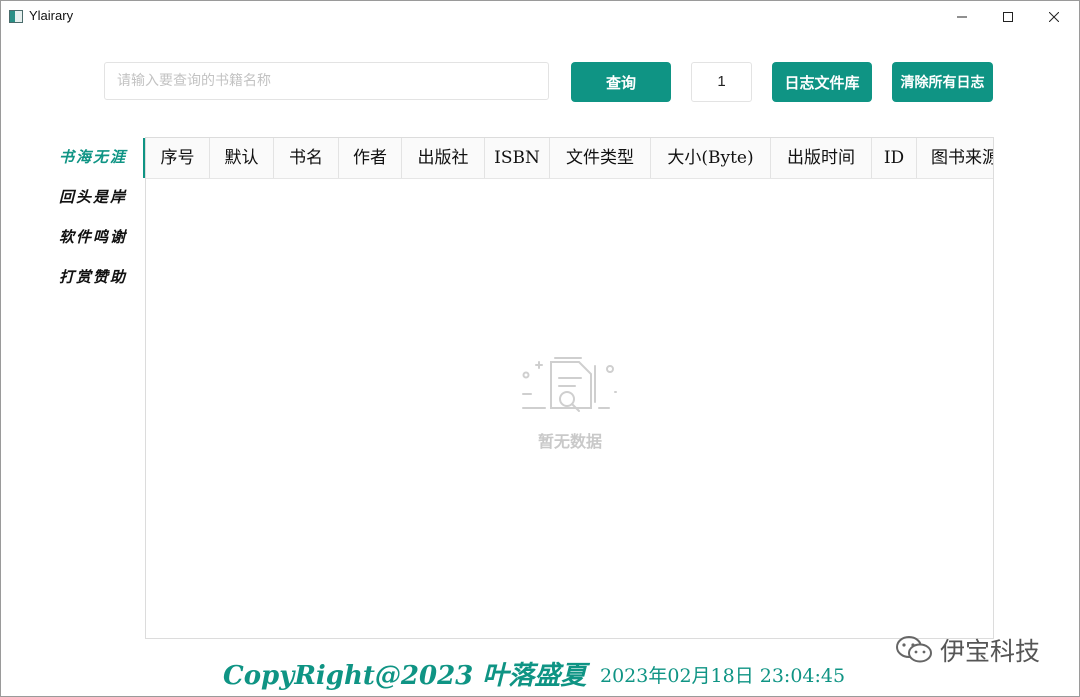 The image size is (1080, 697). What do you see at coordinates (101, 277) in the screenshot?
I see `sidebar-item-donate: 打赏赞助` at bounding box center [101, 277].